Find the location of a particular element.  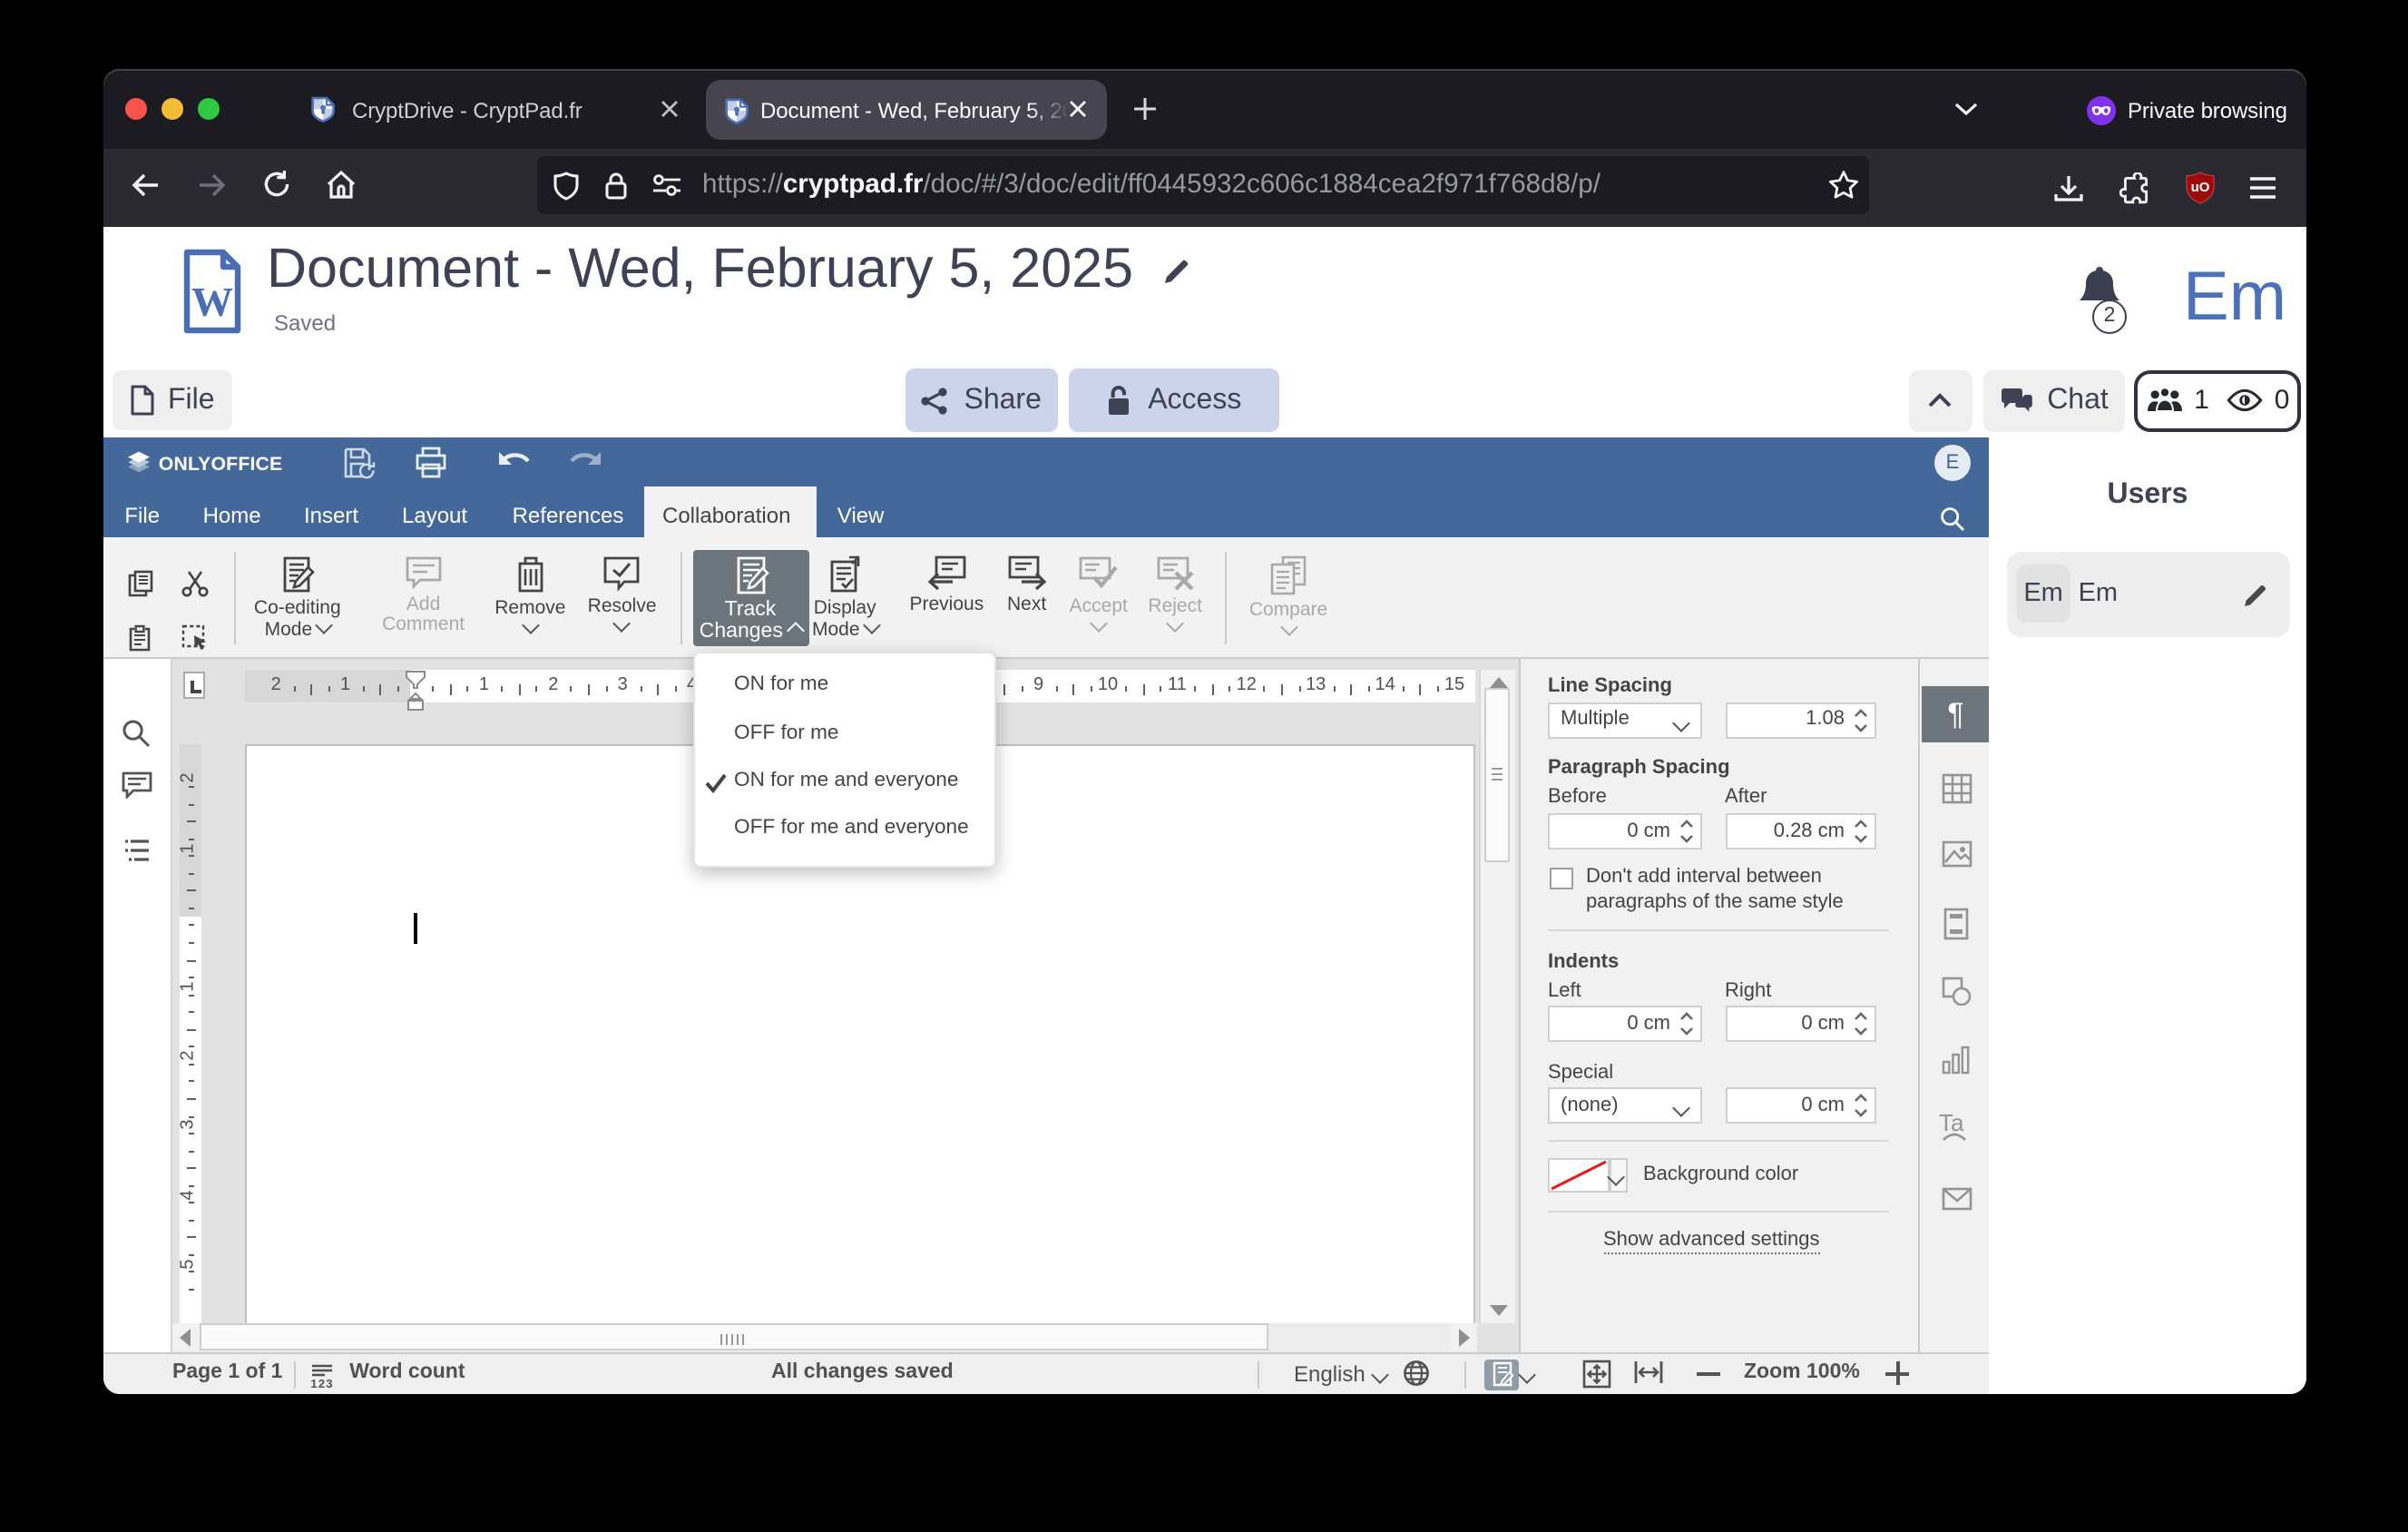

svg-text: 123 is located at coordinates (321, 1383).